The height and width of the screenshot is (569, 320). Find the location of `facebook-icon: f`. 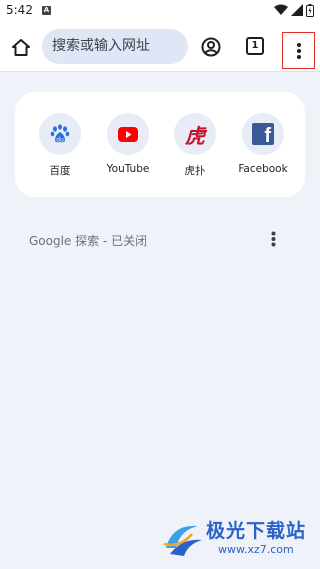

facebook-icon: f is located at coordinates (263, 134).